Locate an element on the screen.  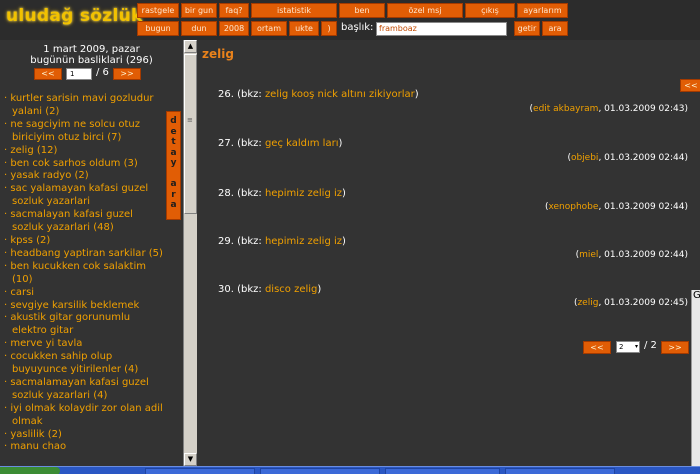
entry-bkz-suffix: ) is located at coordinates (416, 94).